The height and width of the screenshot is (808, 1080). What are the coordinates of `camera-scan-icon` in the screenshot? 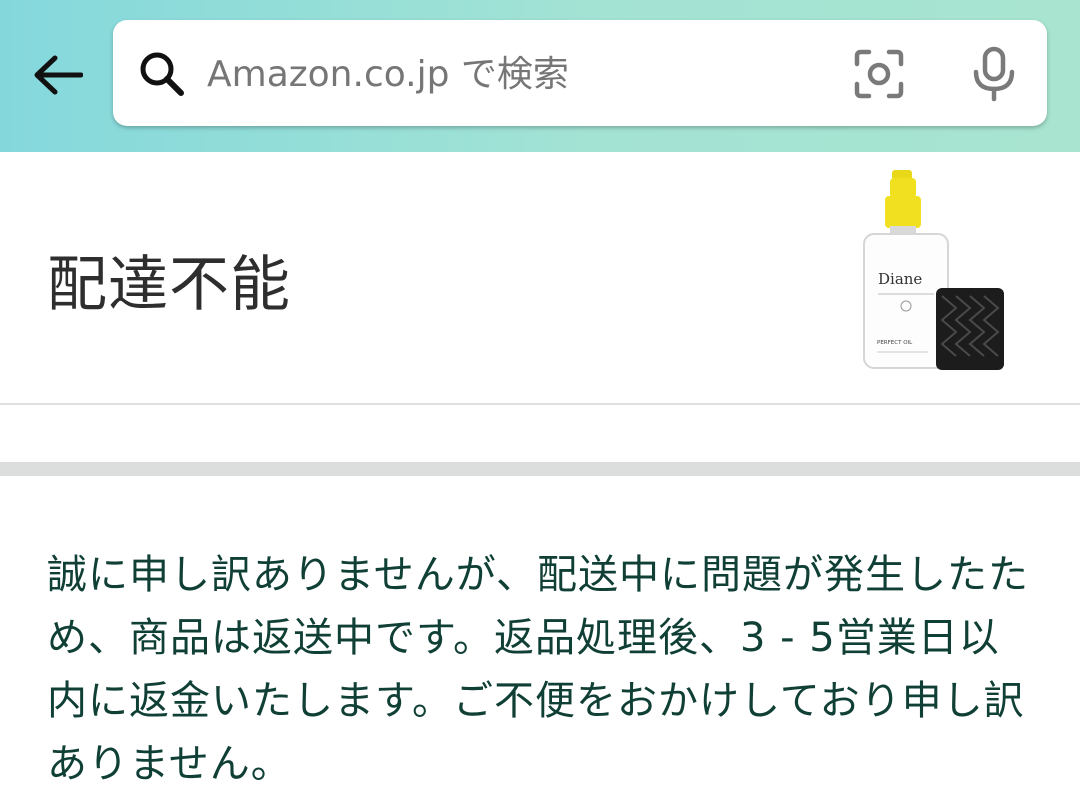 It's located at (879, 74).